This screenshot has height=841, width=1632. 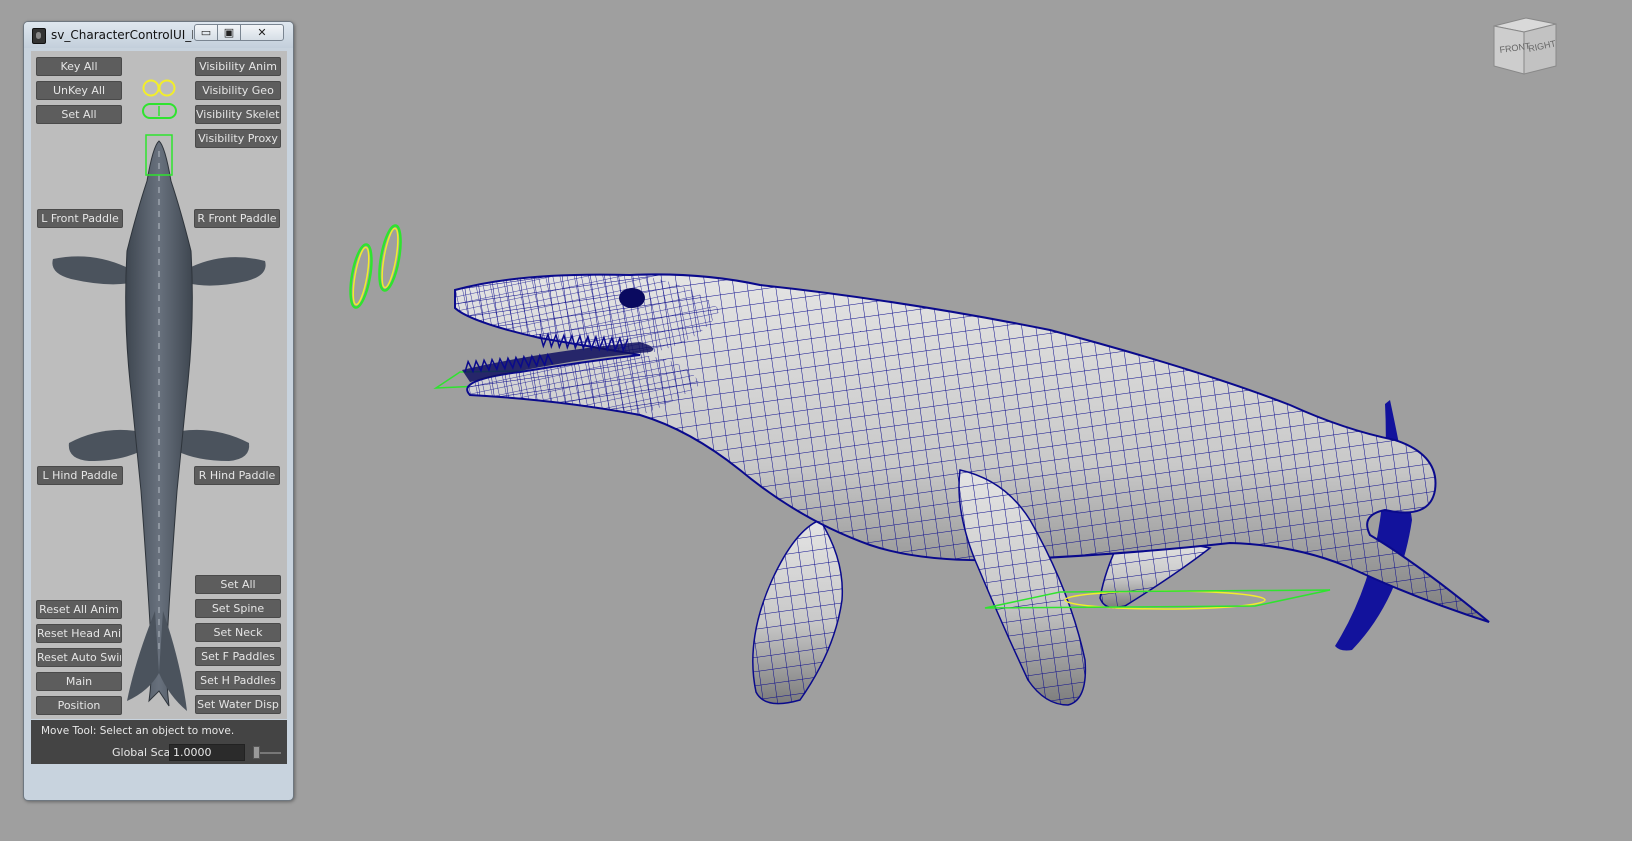 What do you see at coordinates (238, 584) in the screenshot?
I see `set-all-bottom-button: Set All` at bounding box center [238, 584].